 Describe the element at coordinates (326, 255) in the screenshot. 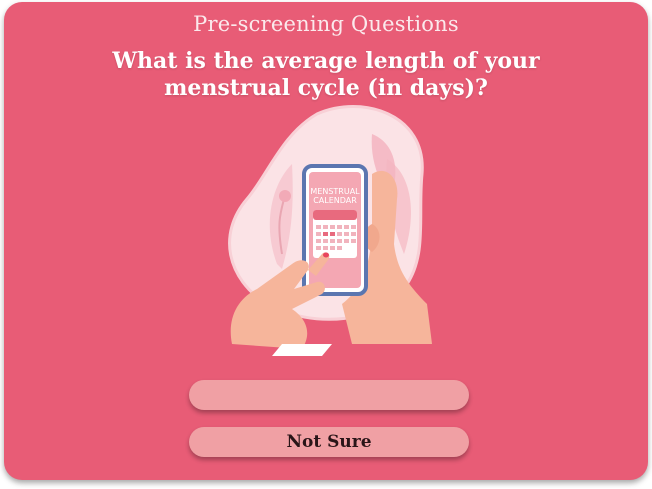

I see `fingernail` at that location.